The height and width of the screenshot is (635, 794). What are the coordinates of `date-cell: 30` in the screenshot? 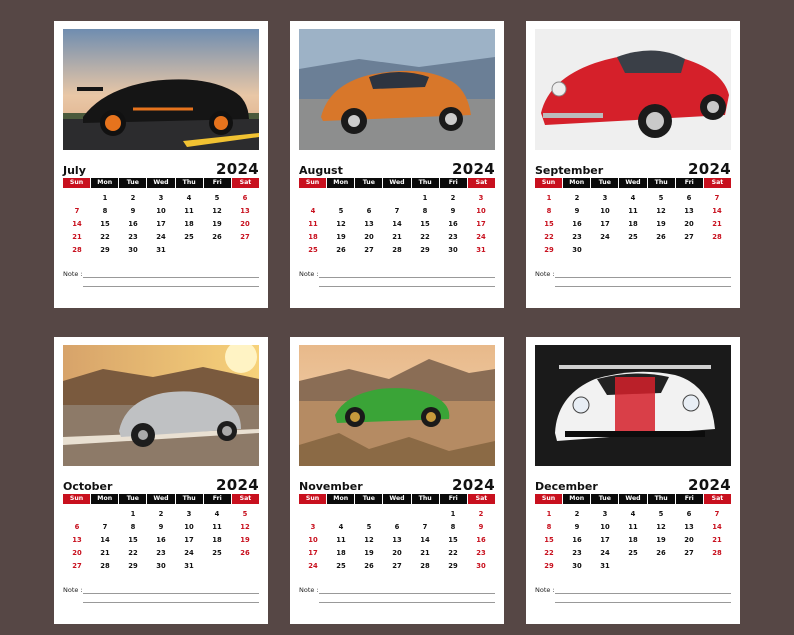 It's located at (481, 566).